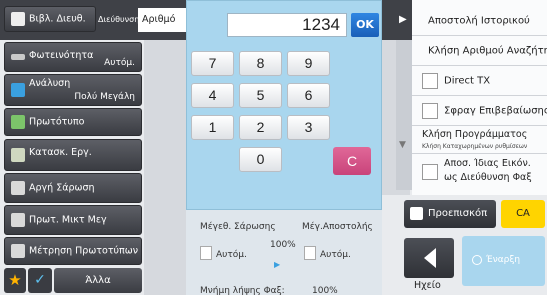 This screenshot has width=547, height=295. Describe the element at coordinates (283, 245) in the screenshot. I see `zoom-percent: 100%` at that location.